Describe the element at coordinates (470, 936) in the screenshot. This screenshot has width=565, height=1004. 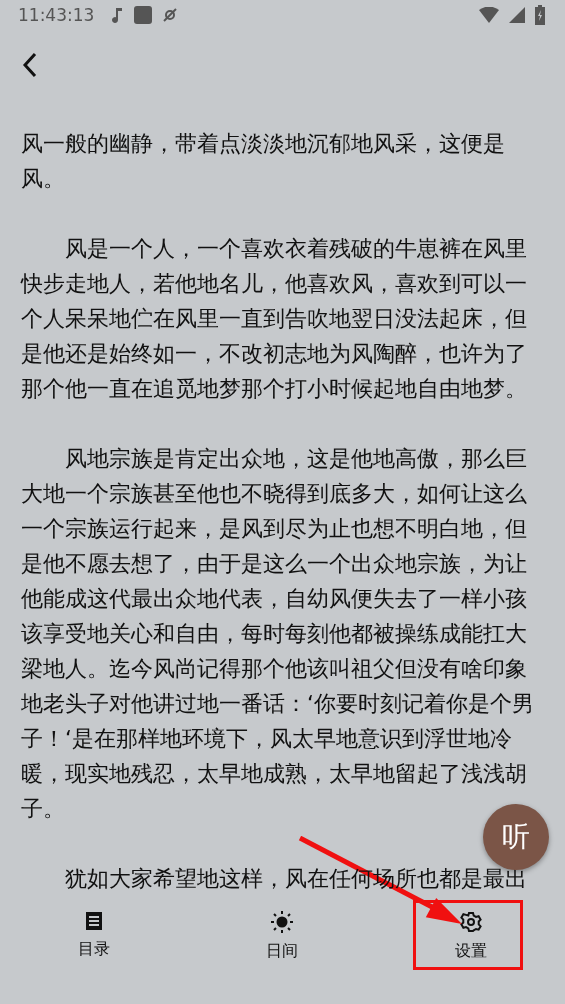
I see `nav-item: 设置` at that location.